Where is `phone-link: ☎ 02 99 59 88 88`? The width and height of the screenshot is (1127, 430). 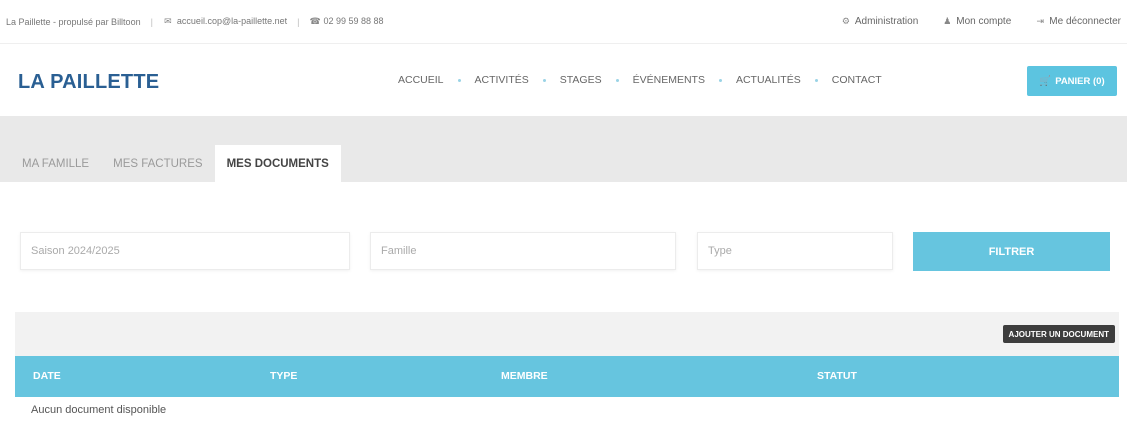 phone-link: ☎ 02 99 59 88 88 is located at coordinates (346, 21).